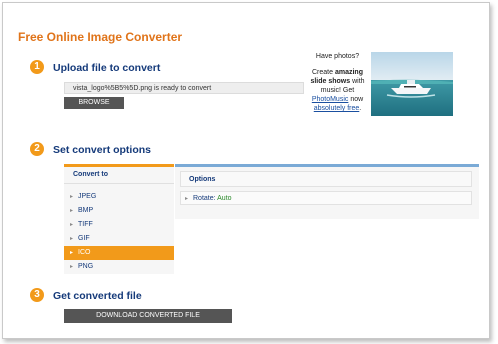  I want to click on promo-photo-boat, so click(412, 84).